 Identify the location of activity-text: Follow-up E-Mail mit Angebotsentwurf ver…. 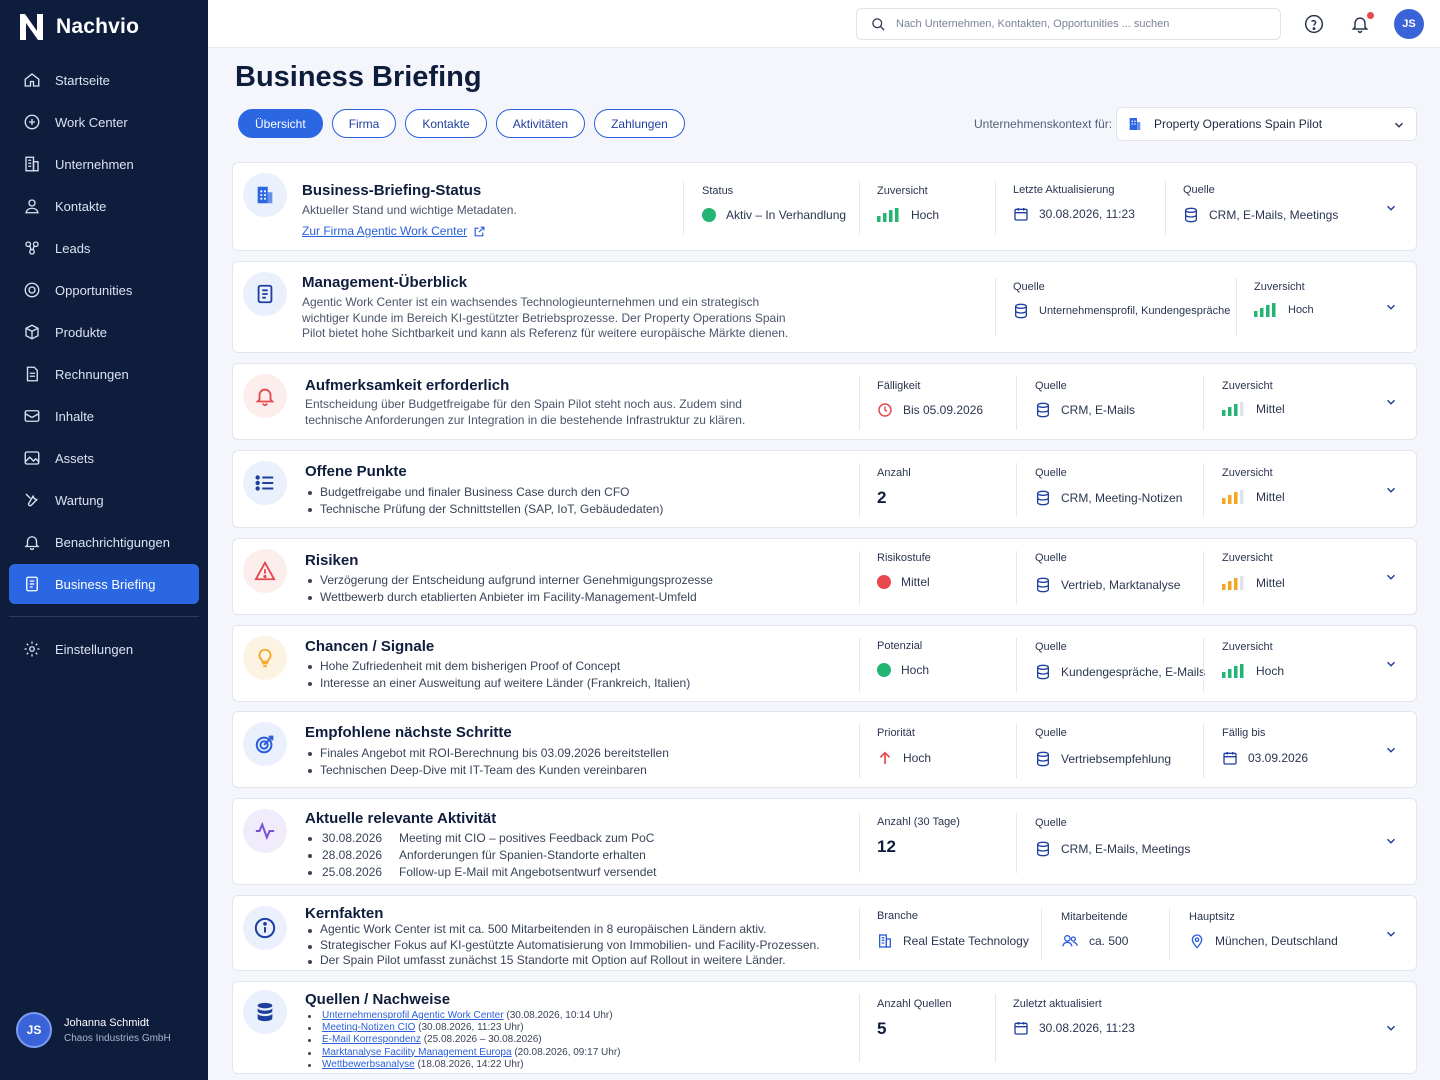
(528, 872).